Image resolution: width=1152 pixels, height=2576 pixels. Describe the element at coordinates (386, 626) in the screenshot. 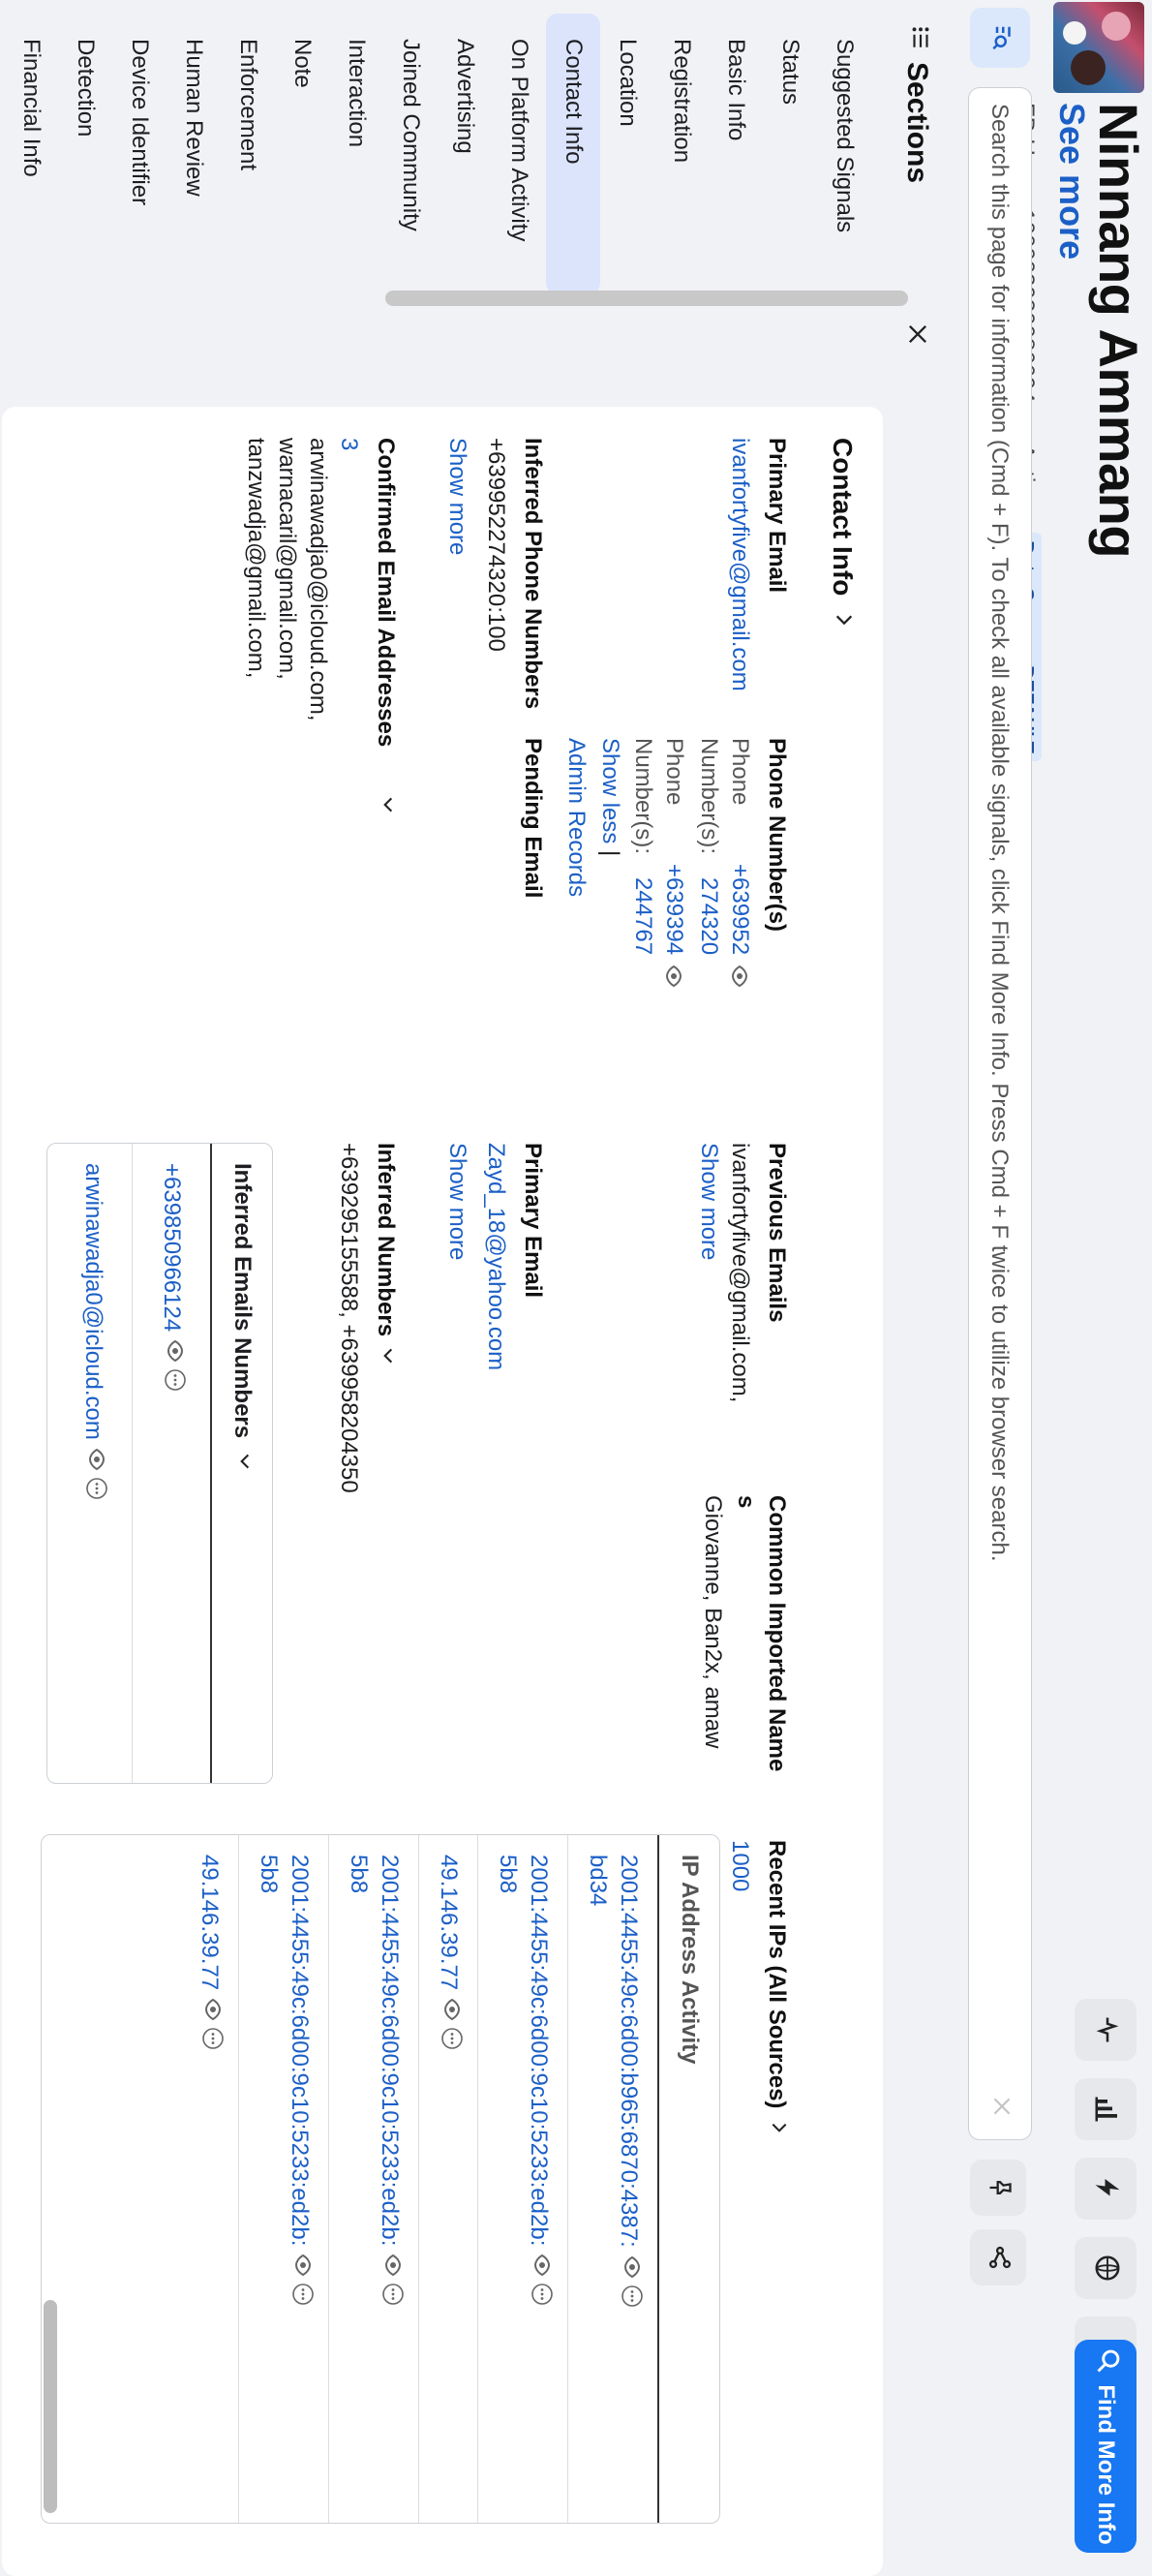

I see `confirmed-emails-header: Confirmed Email Addresses` at that location.